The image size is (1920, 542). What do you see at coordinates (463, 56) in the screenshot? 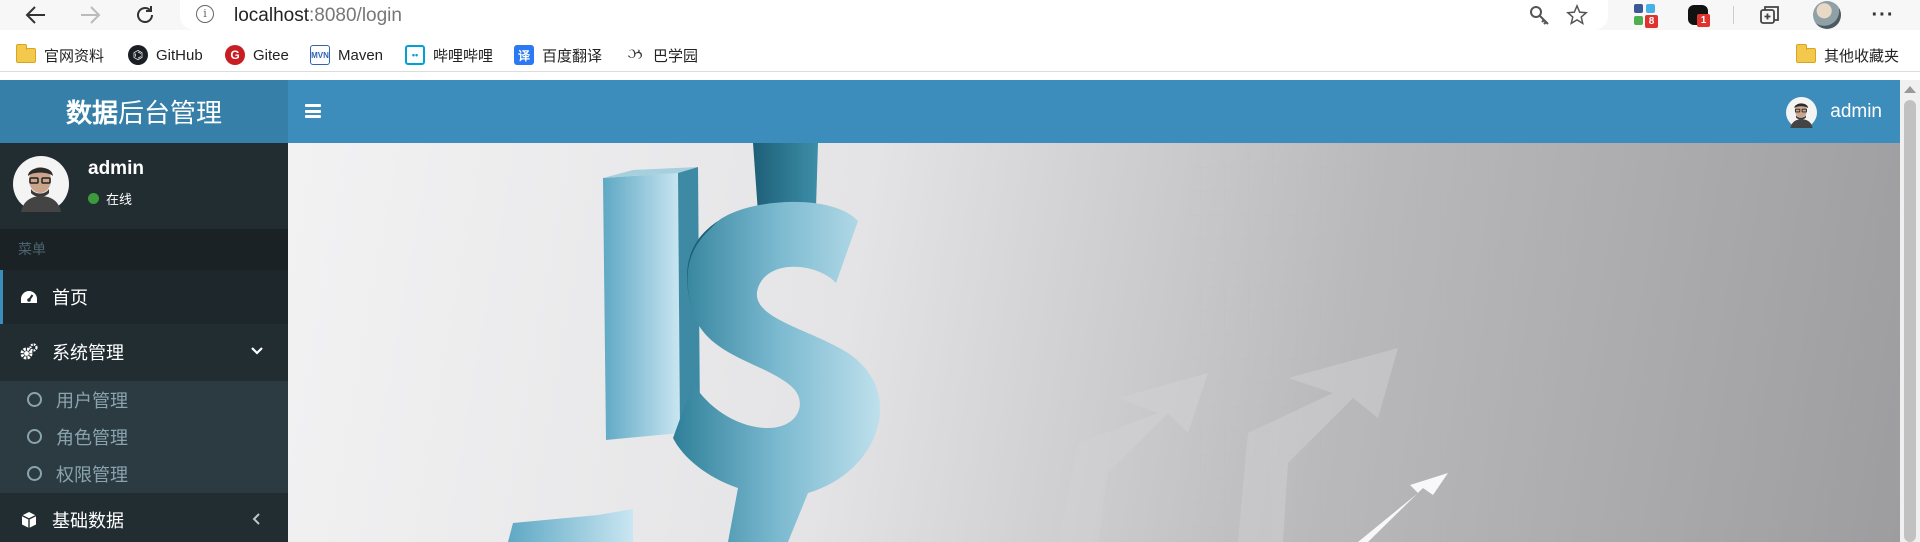
I see `bookmark-label: 哔哩哔哩` at bounding box center [463, 56].